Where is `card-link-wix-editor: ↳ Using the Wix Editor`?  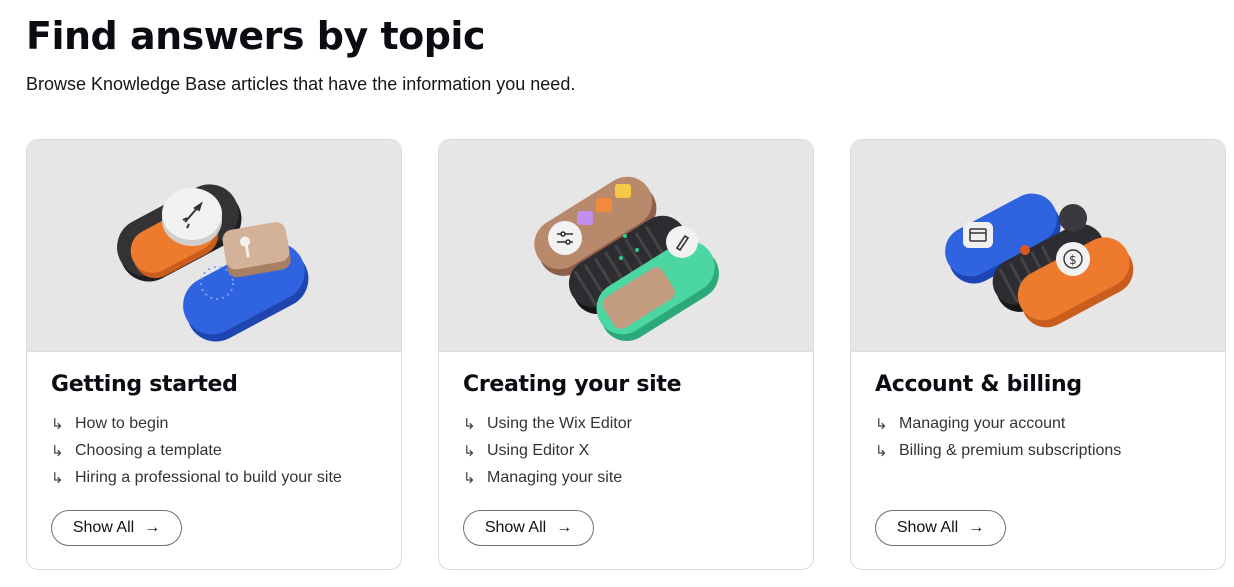 card-link-wix-editor: ↳ Using the Wix Editor is located at coordinates (547, 423).